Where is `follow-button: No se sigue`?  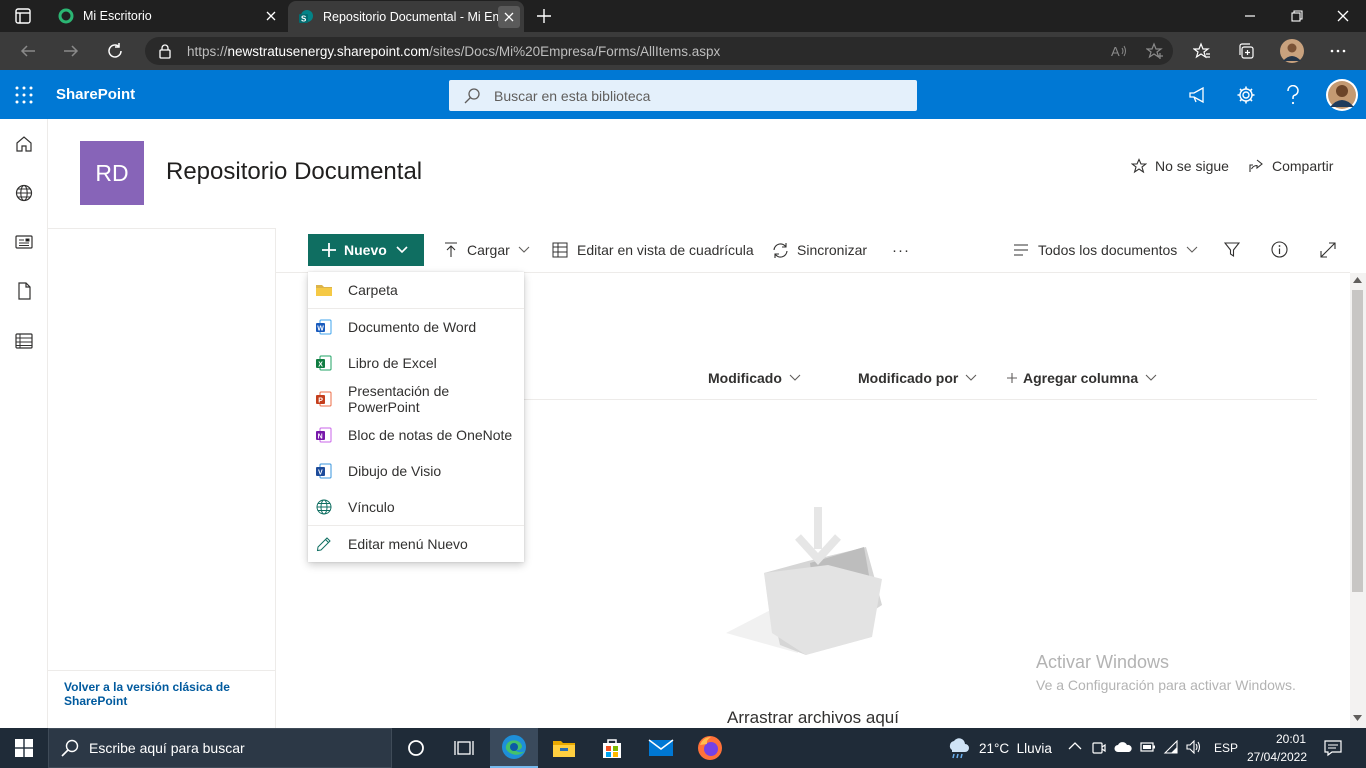 follow-button: No se sigue is located at coordinates (1180, 166).